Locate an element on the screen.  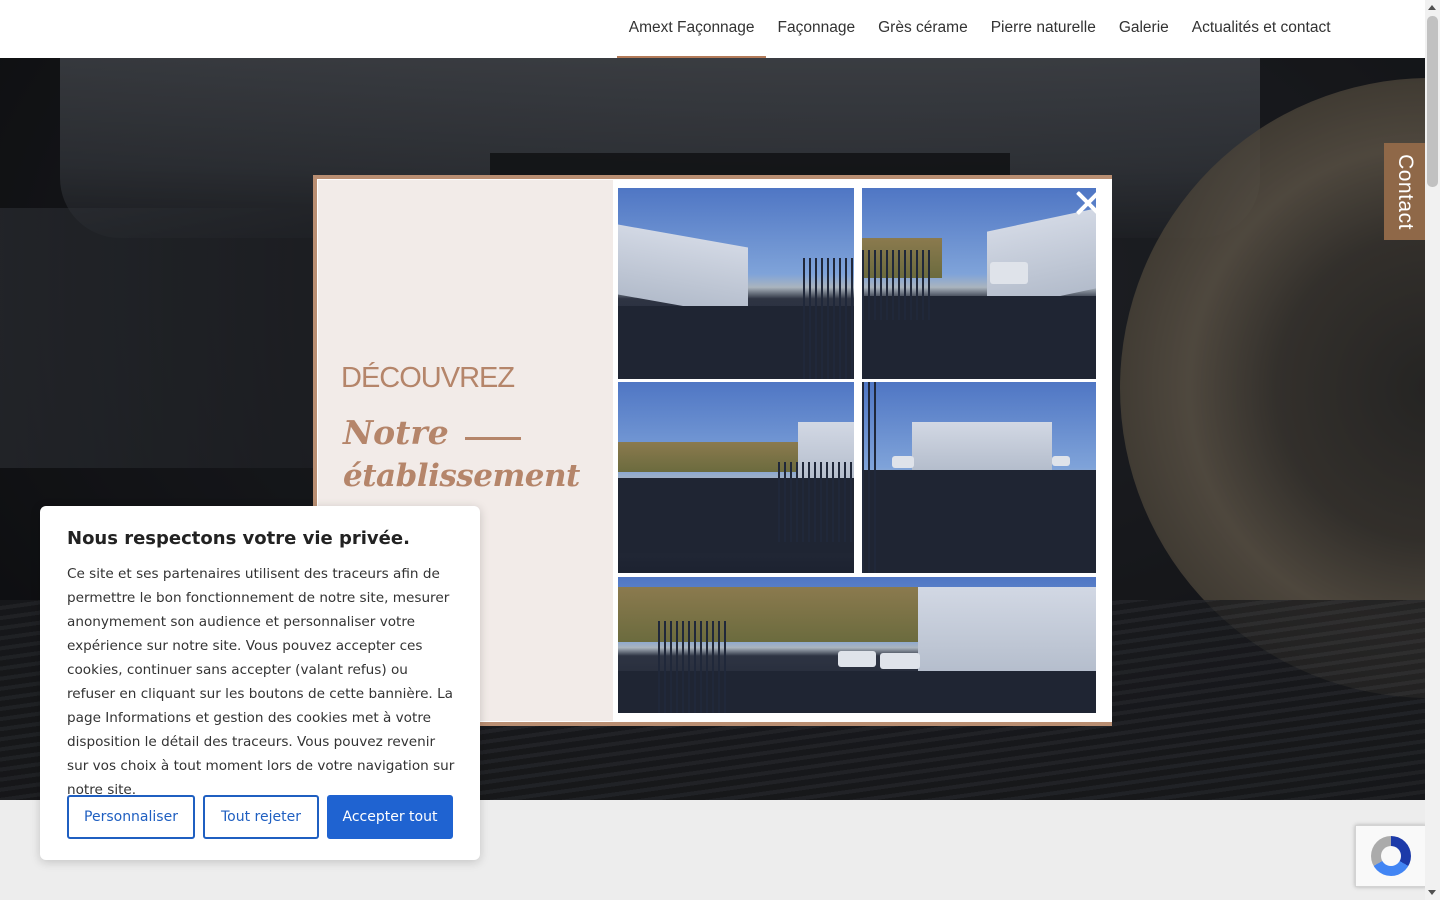
nav-item-gres-cerame: Grès cérame is located at coordinates (923, 29).